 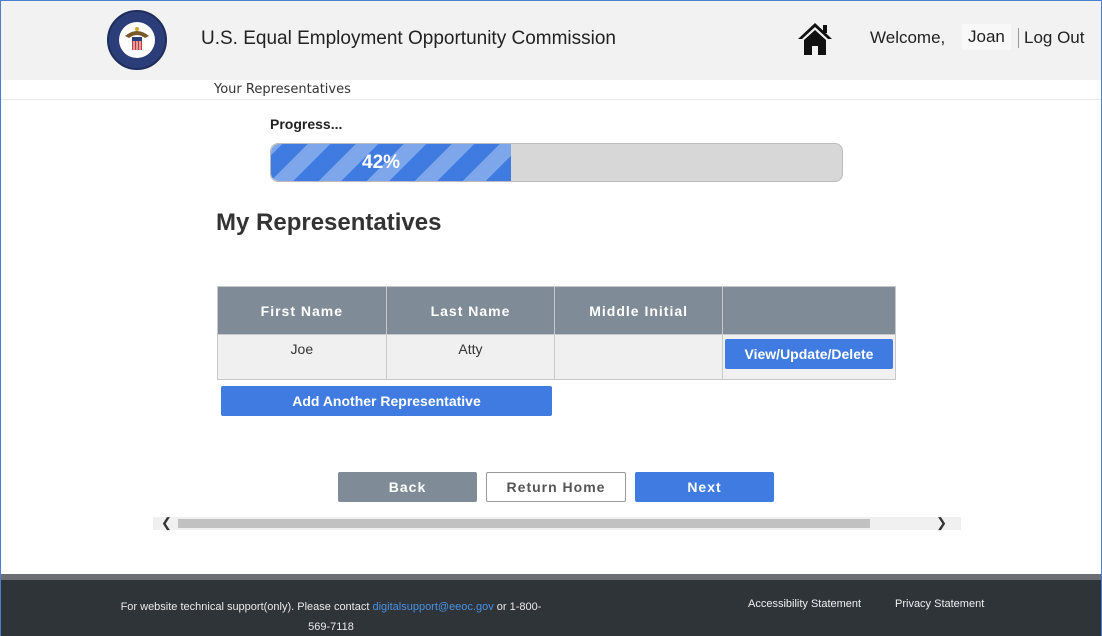 What do you see at coordinates (908, 37) in the screenshot?
I see `welcome-label: Welcome,` at bounding box center [908, 37].